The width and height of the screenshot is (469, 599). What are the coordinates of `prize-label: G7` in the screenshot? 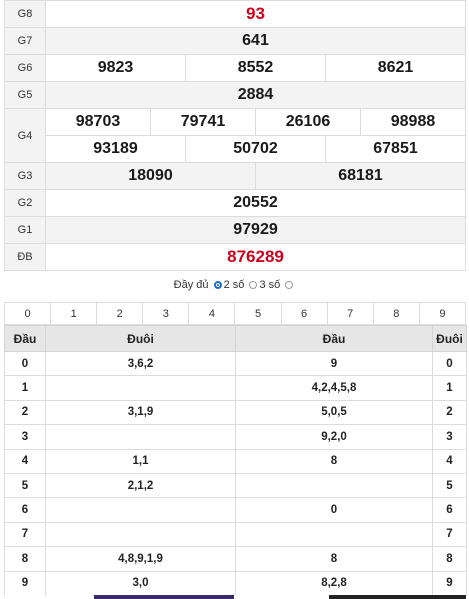 It's located at (25, 41).